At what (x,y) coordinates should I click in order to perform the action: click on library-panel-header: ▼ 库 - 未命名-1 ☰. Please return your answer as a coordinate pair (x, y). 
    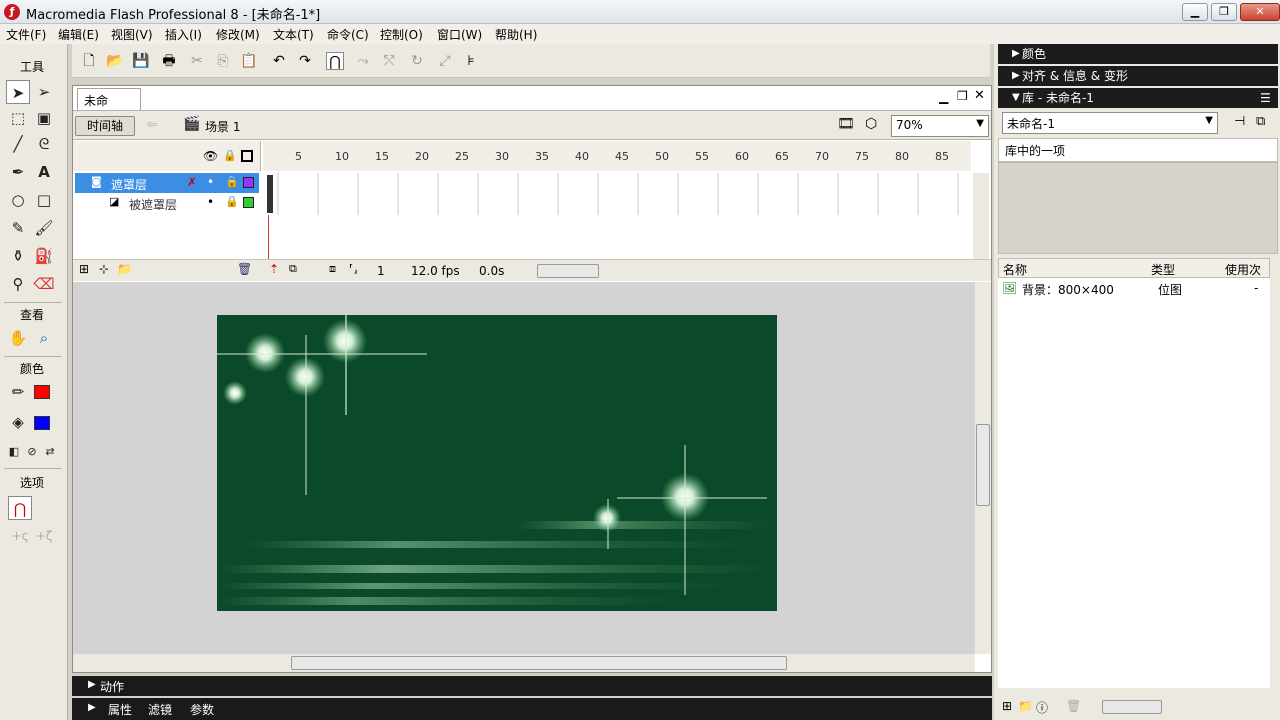
    Looking at the image, I should click on (1138, 98).